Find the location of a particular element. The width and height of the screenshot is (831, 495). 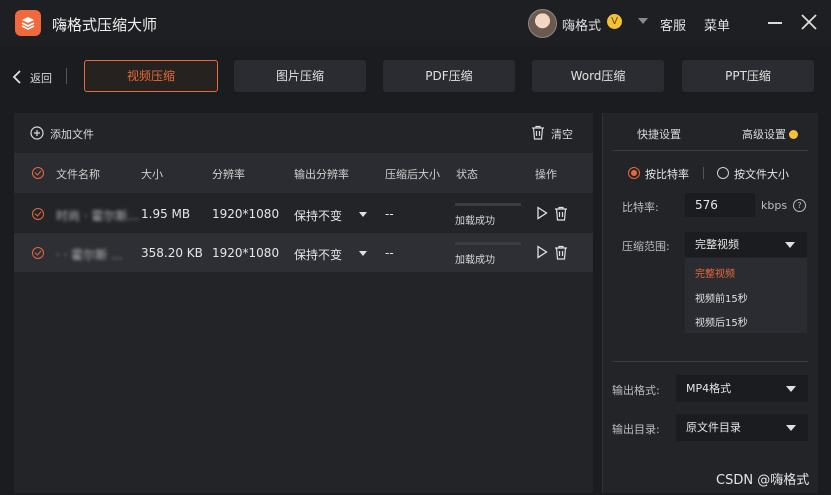

back-button: 返回 is located at coordinates (40, 77).